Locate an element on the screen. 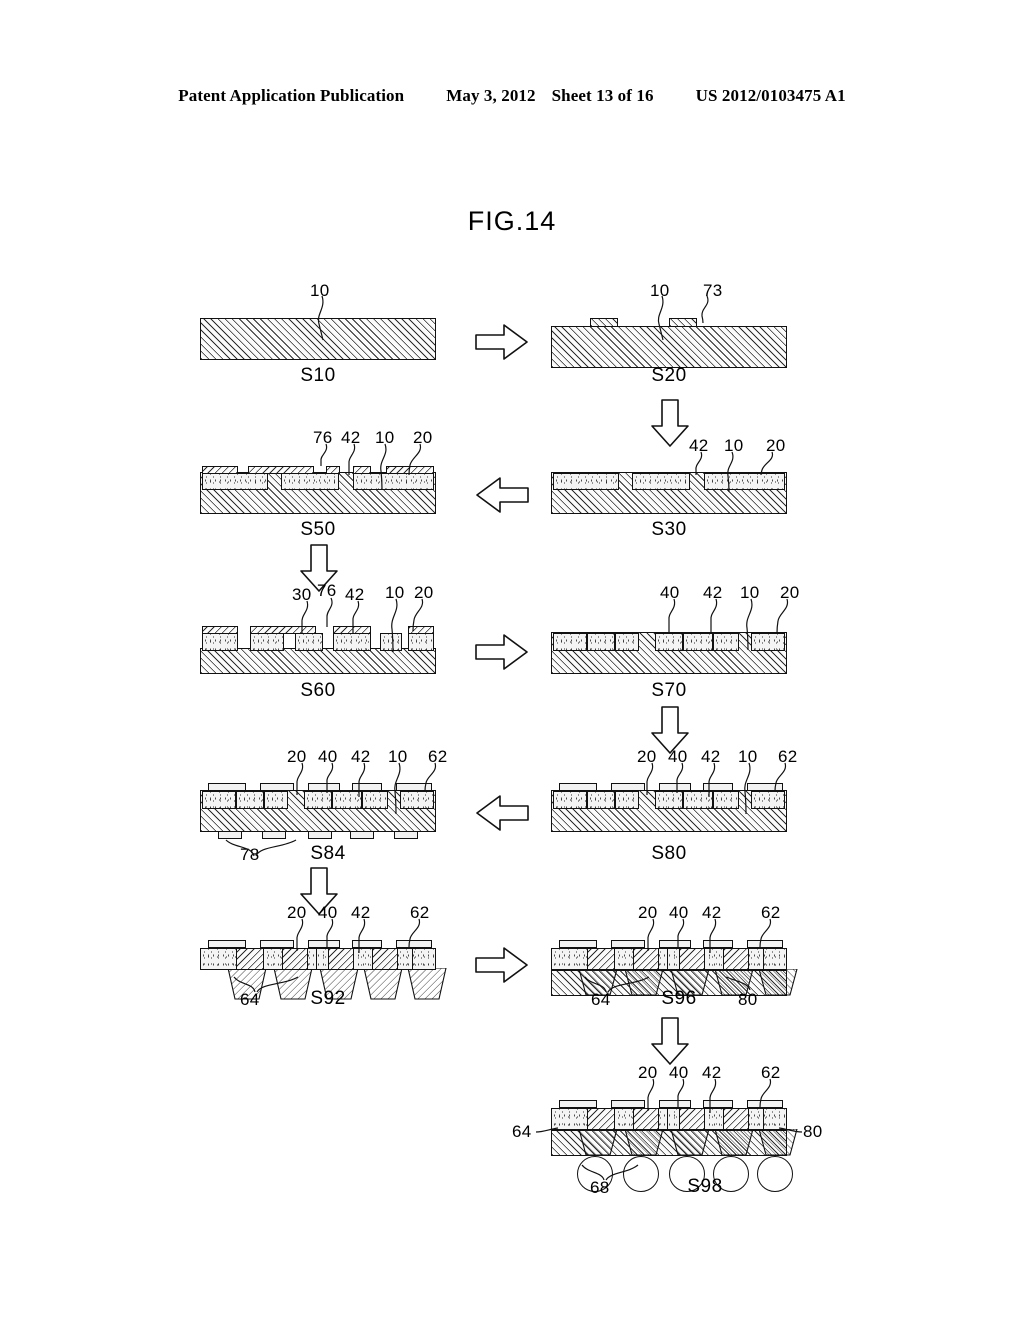  arrow-s80-to-s84 is located at coordinates (502, 813).